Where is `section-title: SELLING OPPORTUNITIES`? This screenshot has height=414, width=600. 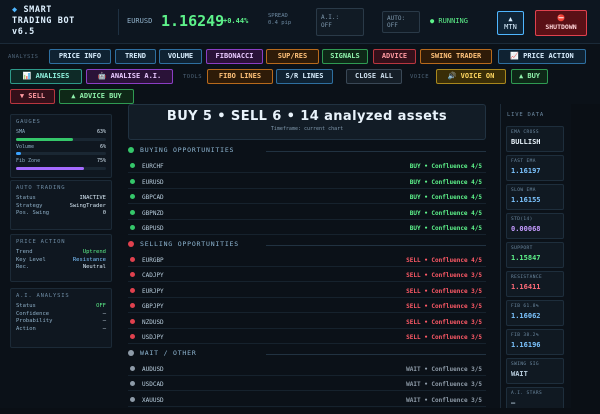
section-title: SELLING OPPORTUNITIES is located at coordinates (189, 243).